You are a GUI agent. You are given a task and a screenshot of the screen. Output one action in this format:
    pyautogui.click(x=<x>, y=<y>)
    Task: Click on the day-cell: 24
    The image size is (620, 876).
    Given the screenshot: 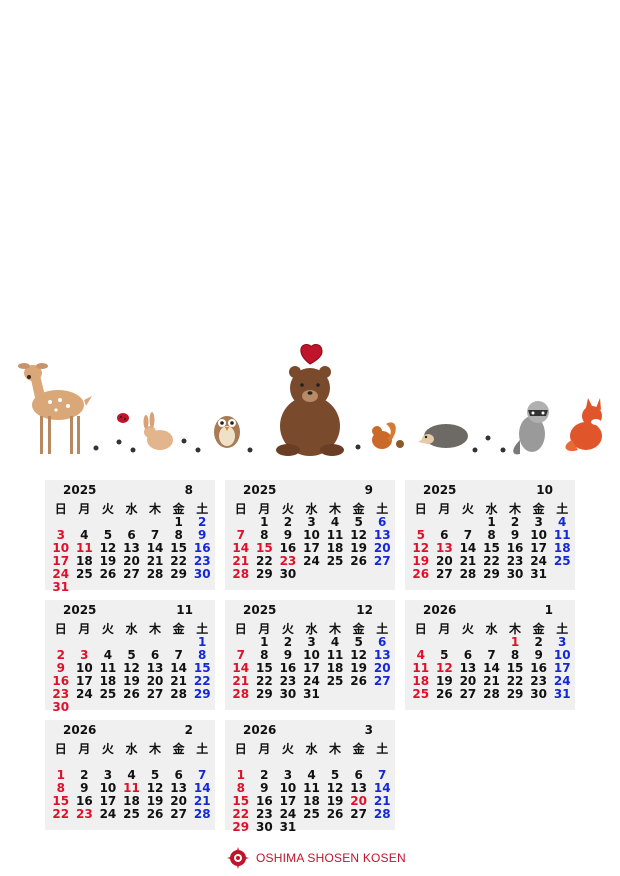 What is the action you would take?
    pyautogui.click(x=108, y=814)
    